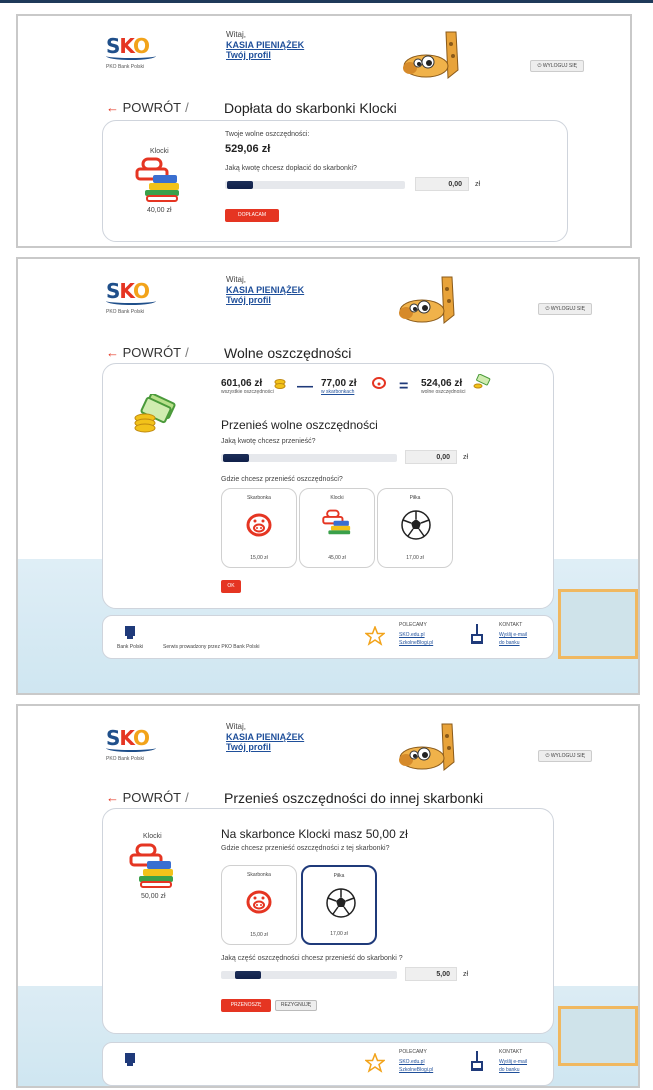 The height and width of the screenshot is (1090, 653). What do you see at coordinates (415, 528) in the screenshot?
I see `piggybank-tile-pilka: Piłka 17,00 zł` at bounding box center [415, 528].